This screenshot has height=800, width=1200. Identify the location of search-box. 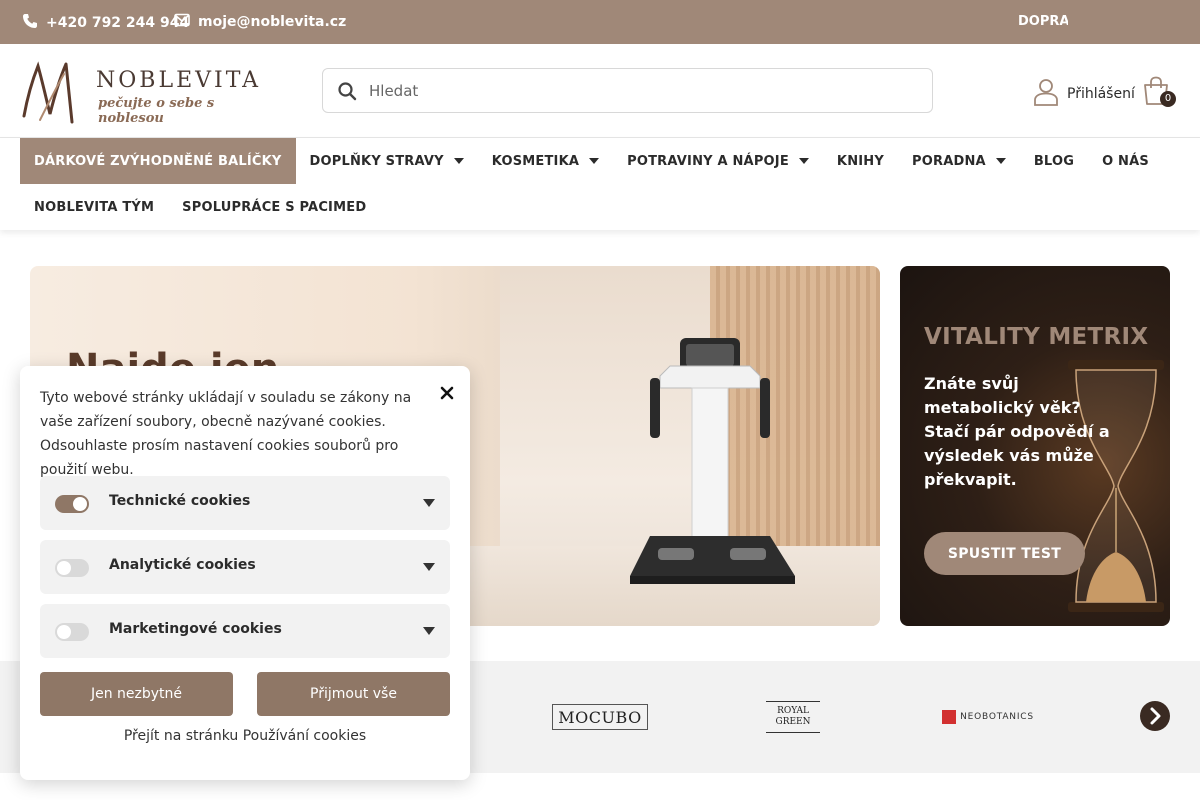
(627, 90).